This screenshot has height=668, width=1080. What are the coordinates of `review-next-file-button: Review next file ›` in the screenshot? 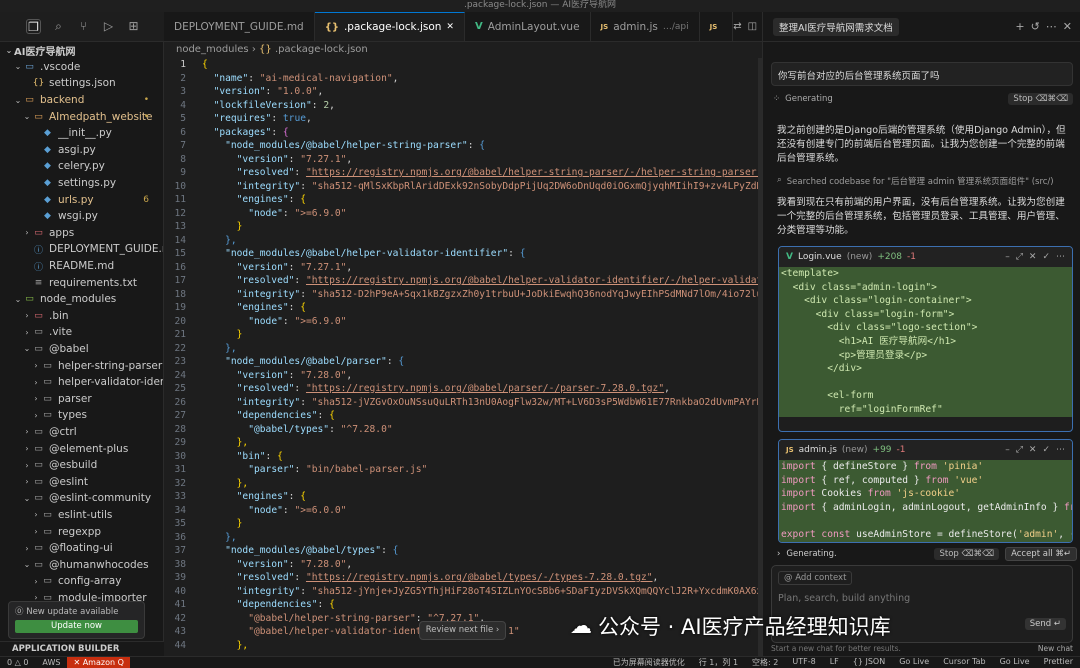 It's located at (462, 630).